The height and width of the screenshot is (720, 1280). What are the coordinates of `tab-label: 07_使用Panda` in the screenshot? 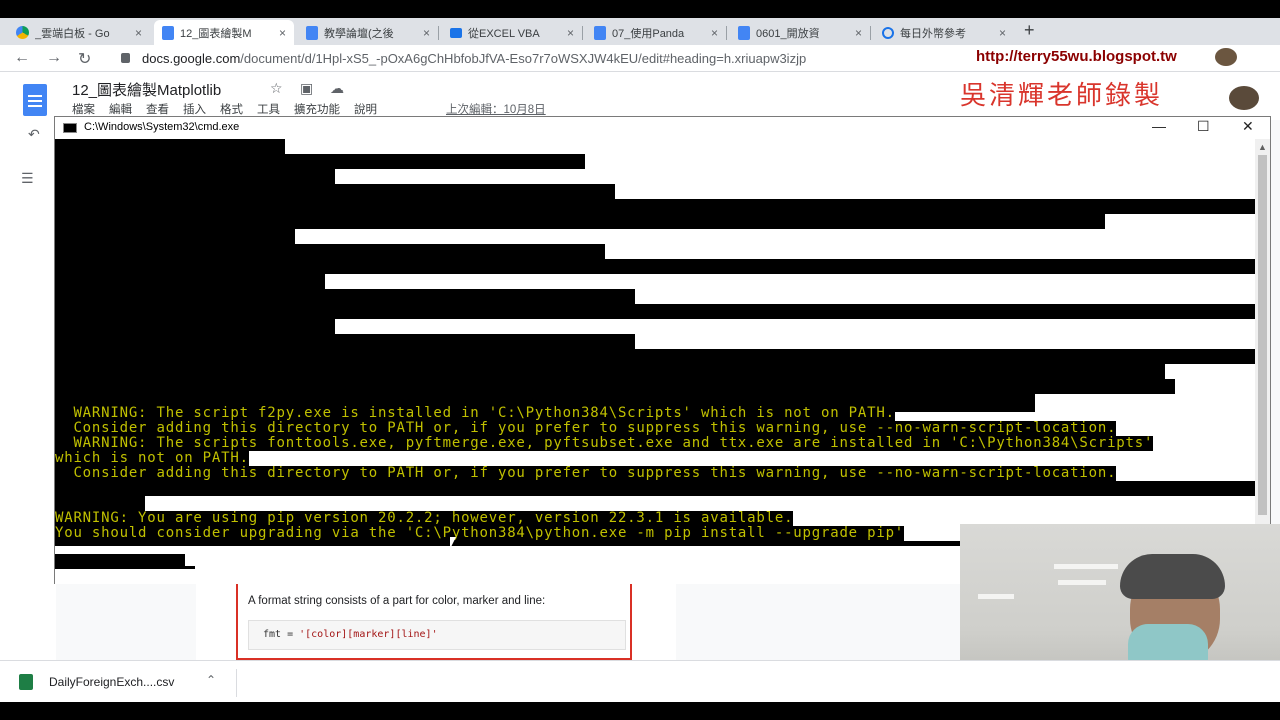 It's located at (648, 33).